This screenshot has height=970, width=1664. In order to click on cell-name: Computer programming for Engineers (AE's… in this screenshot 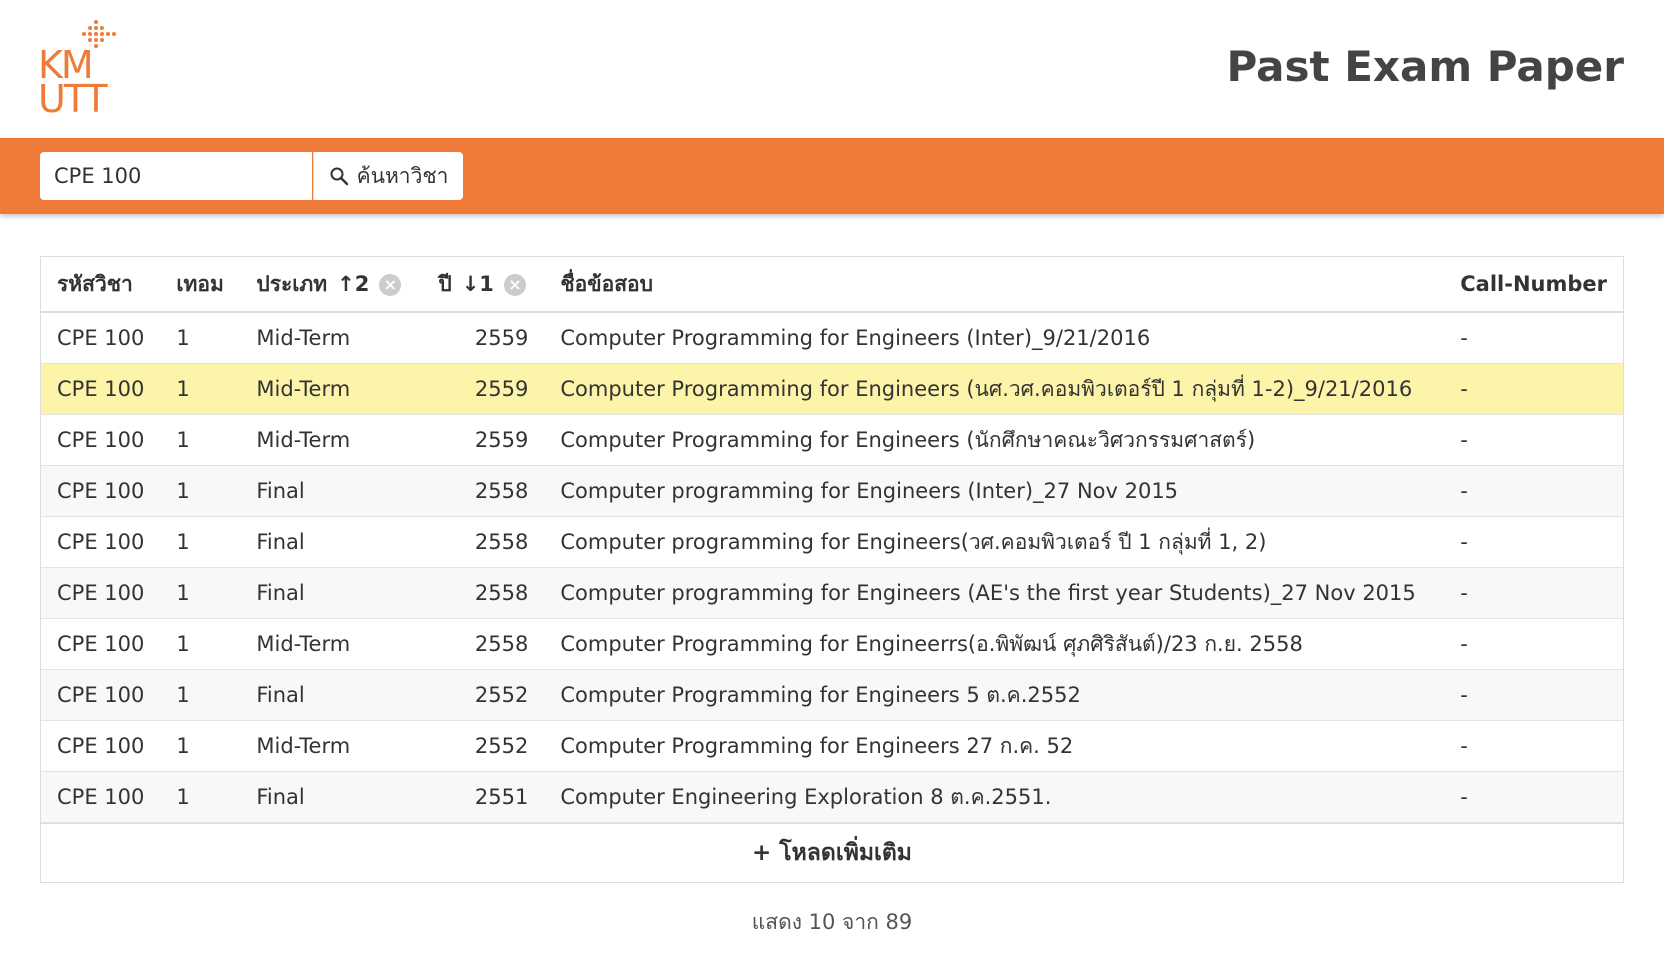, I will do `click(994, 593)`.